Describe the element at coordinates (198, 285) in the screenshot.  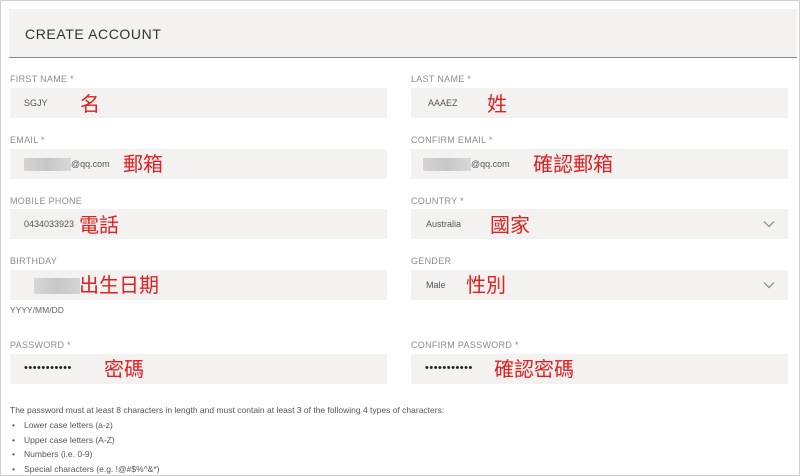
I see `birthday-field` at that location.